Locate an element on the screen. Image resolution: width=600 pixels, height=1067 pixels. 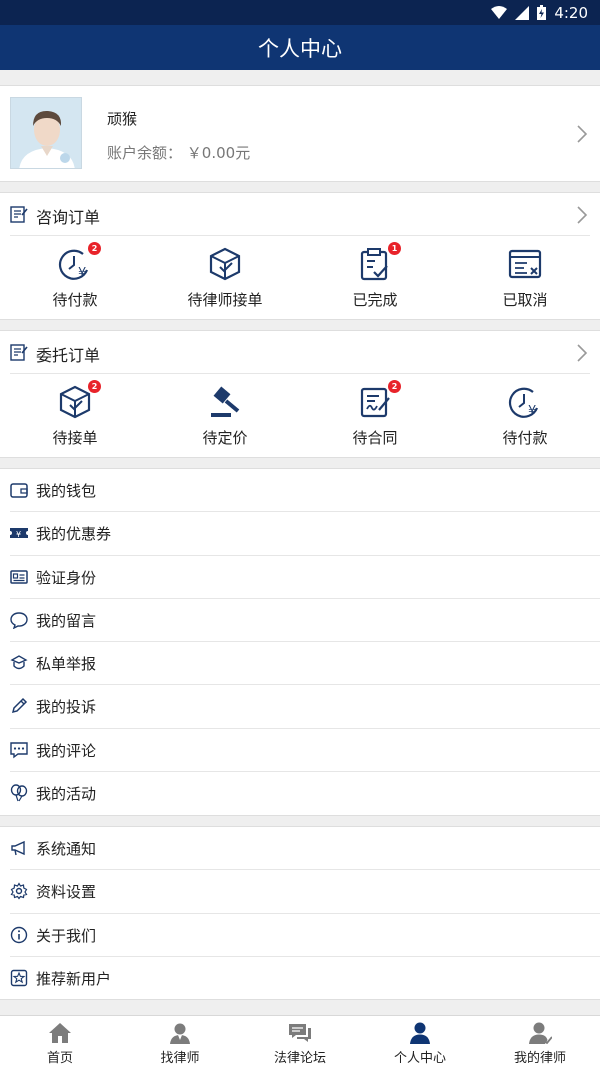
menu-item-report: 私单举报 is located at coordinates (305, 664).